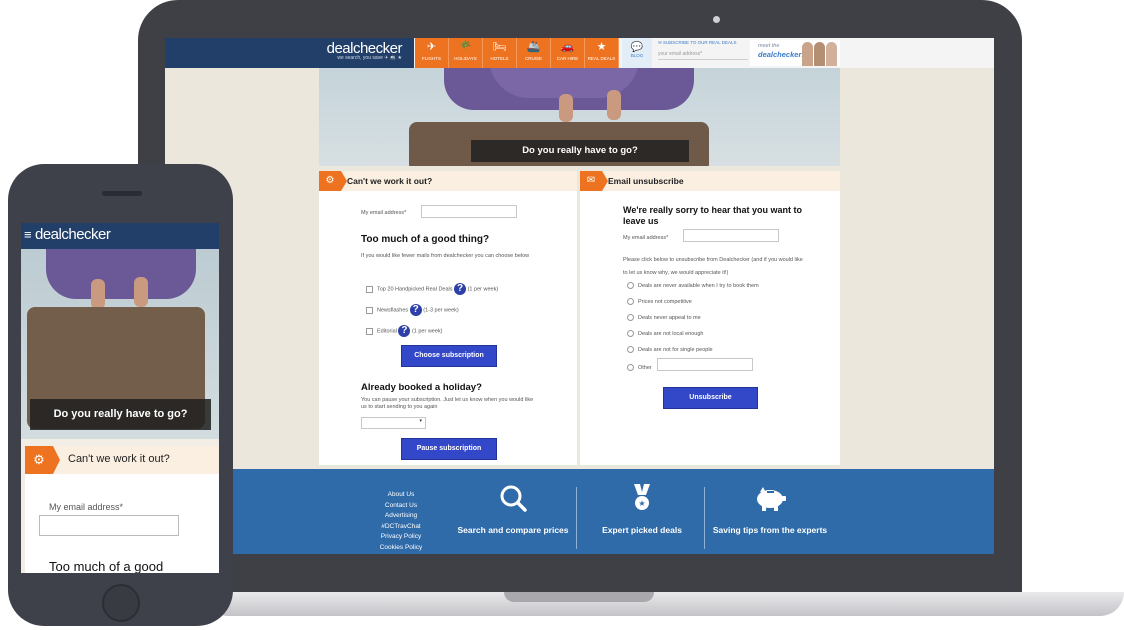  Describe the element at coordinates (513, 509) in the screenshot. I see `feature-search: Search and compare prices` at that location.